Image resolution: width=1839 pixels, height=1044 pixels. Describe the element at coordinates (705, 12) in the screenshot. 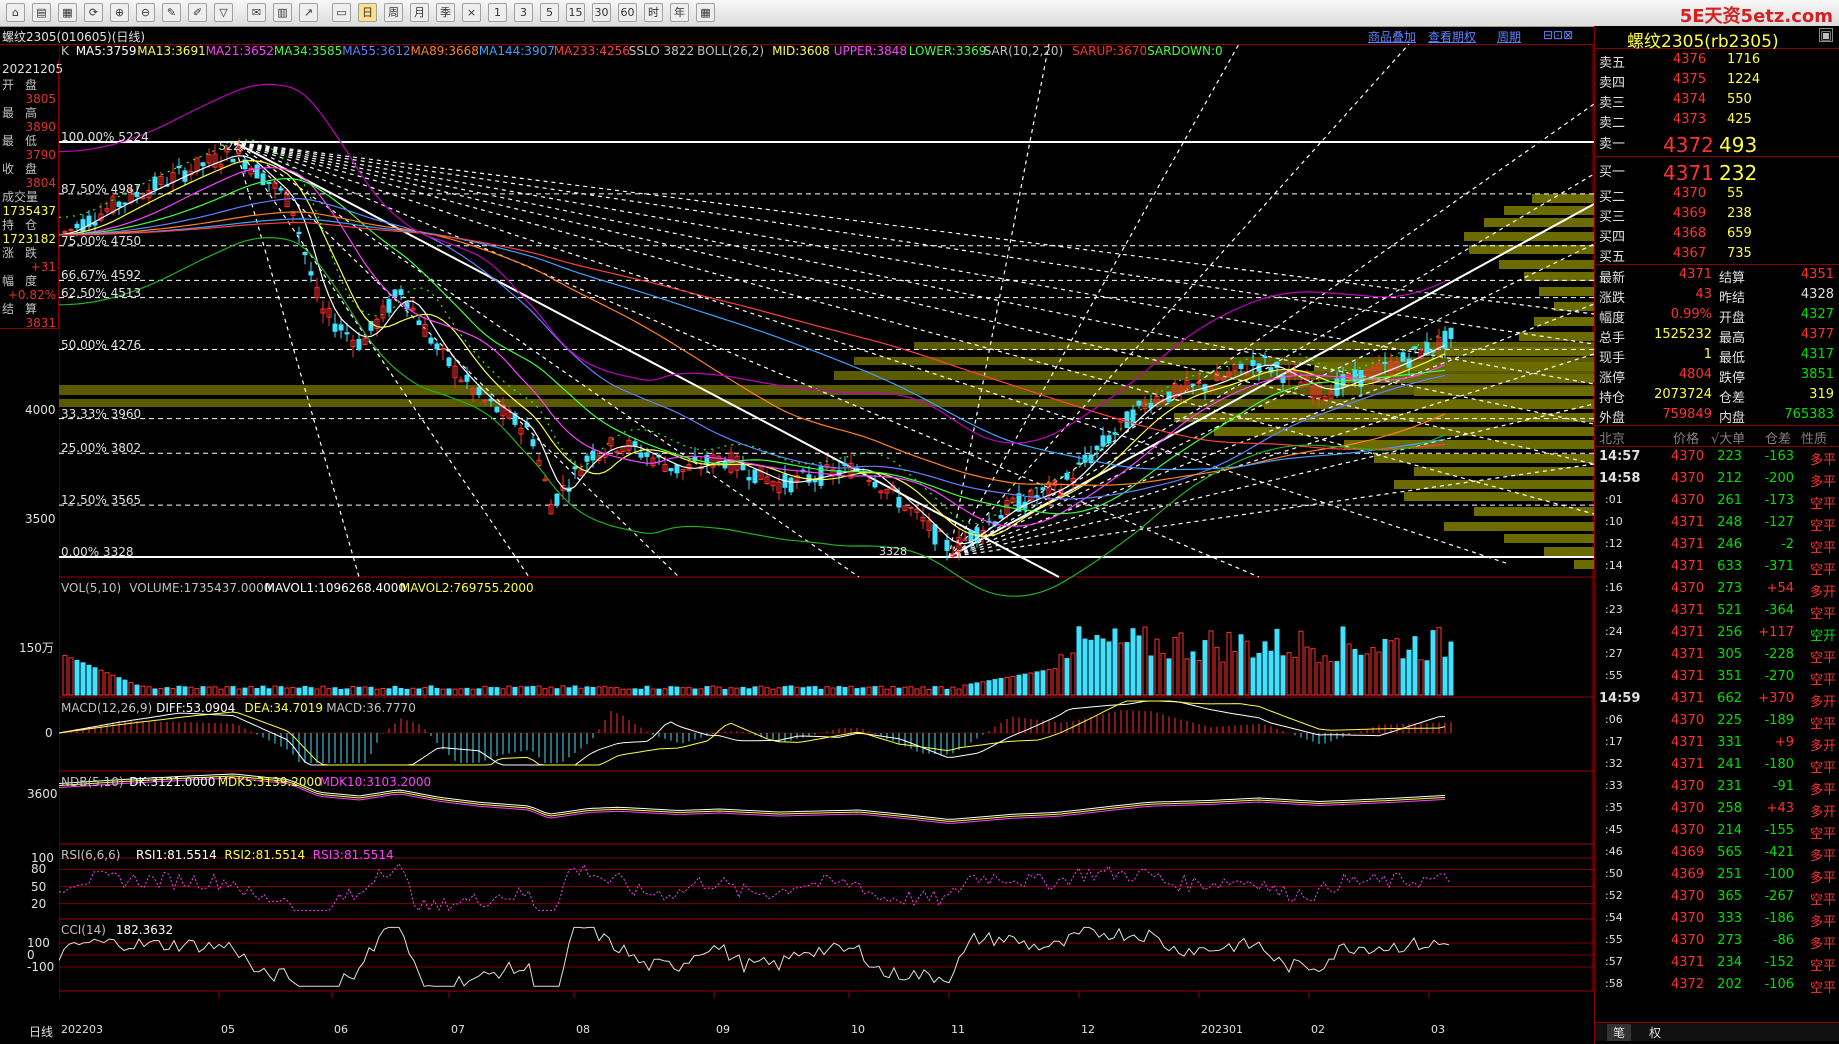

I see `toolbar-calc-button: ▦` at that location.